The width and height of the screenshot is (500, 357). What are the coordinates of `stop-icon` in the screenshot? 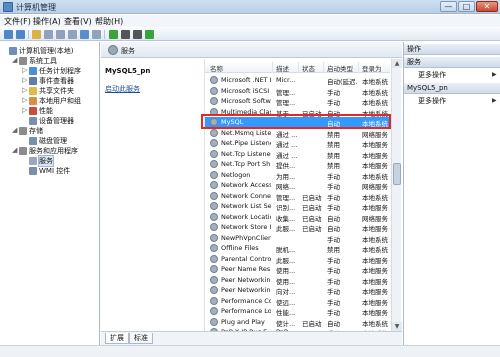 It's located at (125, 34).